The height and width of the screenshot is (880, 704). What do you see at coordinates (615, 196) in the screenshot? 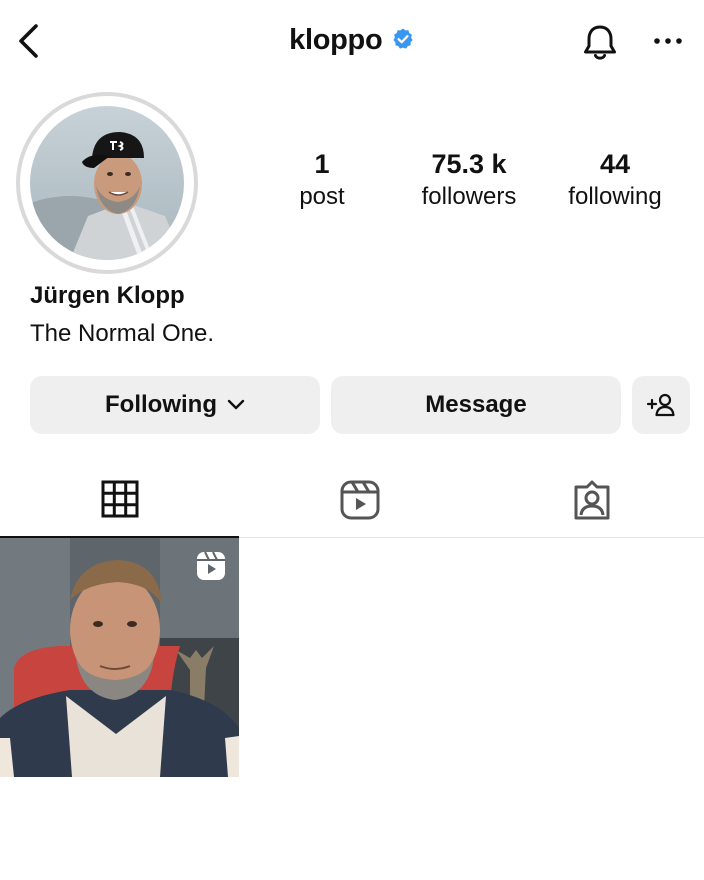
I see `following-label: following` at bounding box center [615, 196].